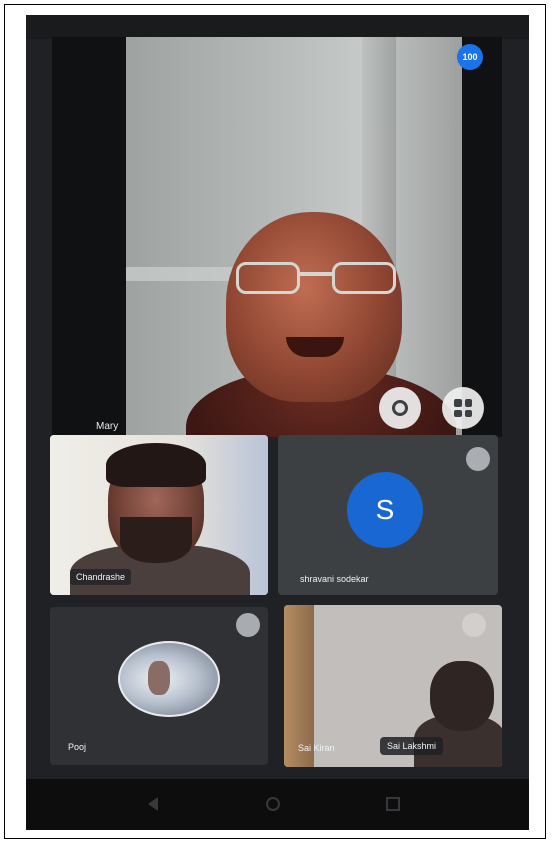 This screenshot has height=845, width=552. What do you see at coordinates (320, 279) in the screenshot?
I see `speaker-glasses` at bounding box center [320, 279].